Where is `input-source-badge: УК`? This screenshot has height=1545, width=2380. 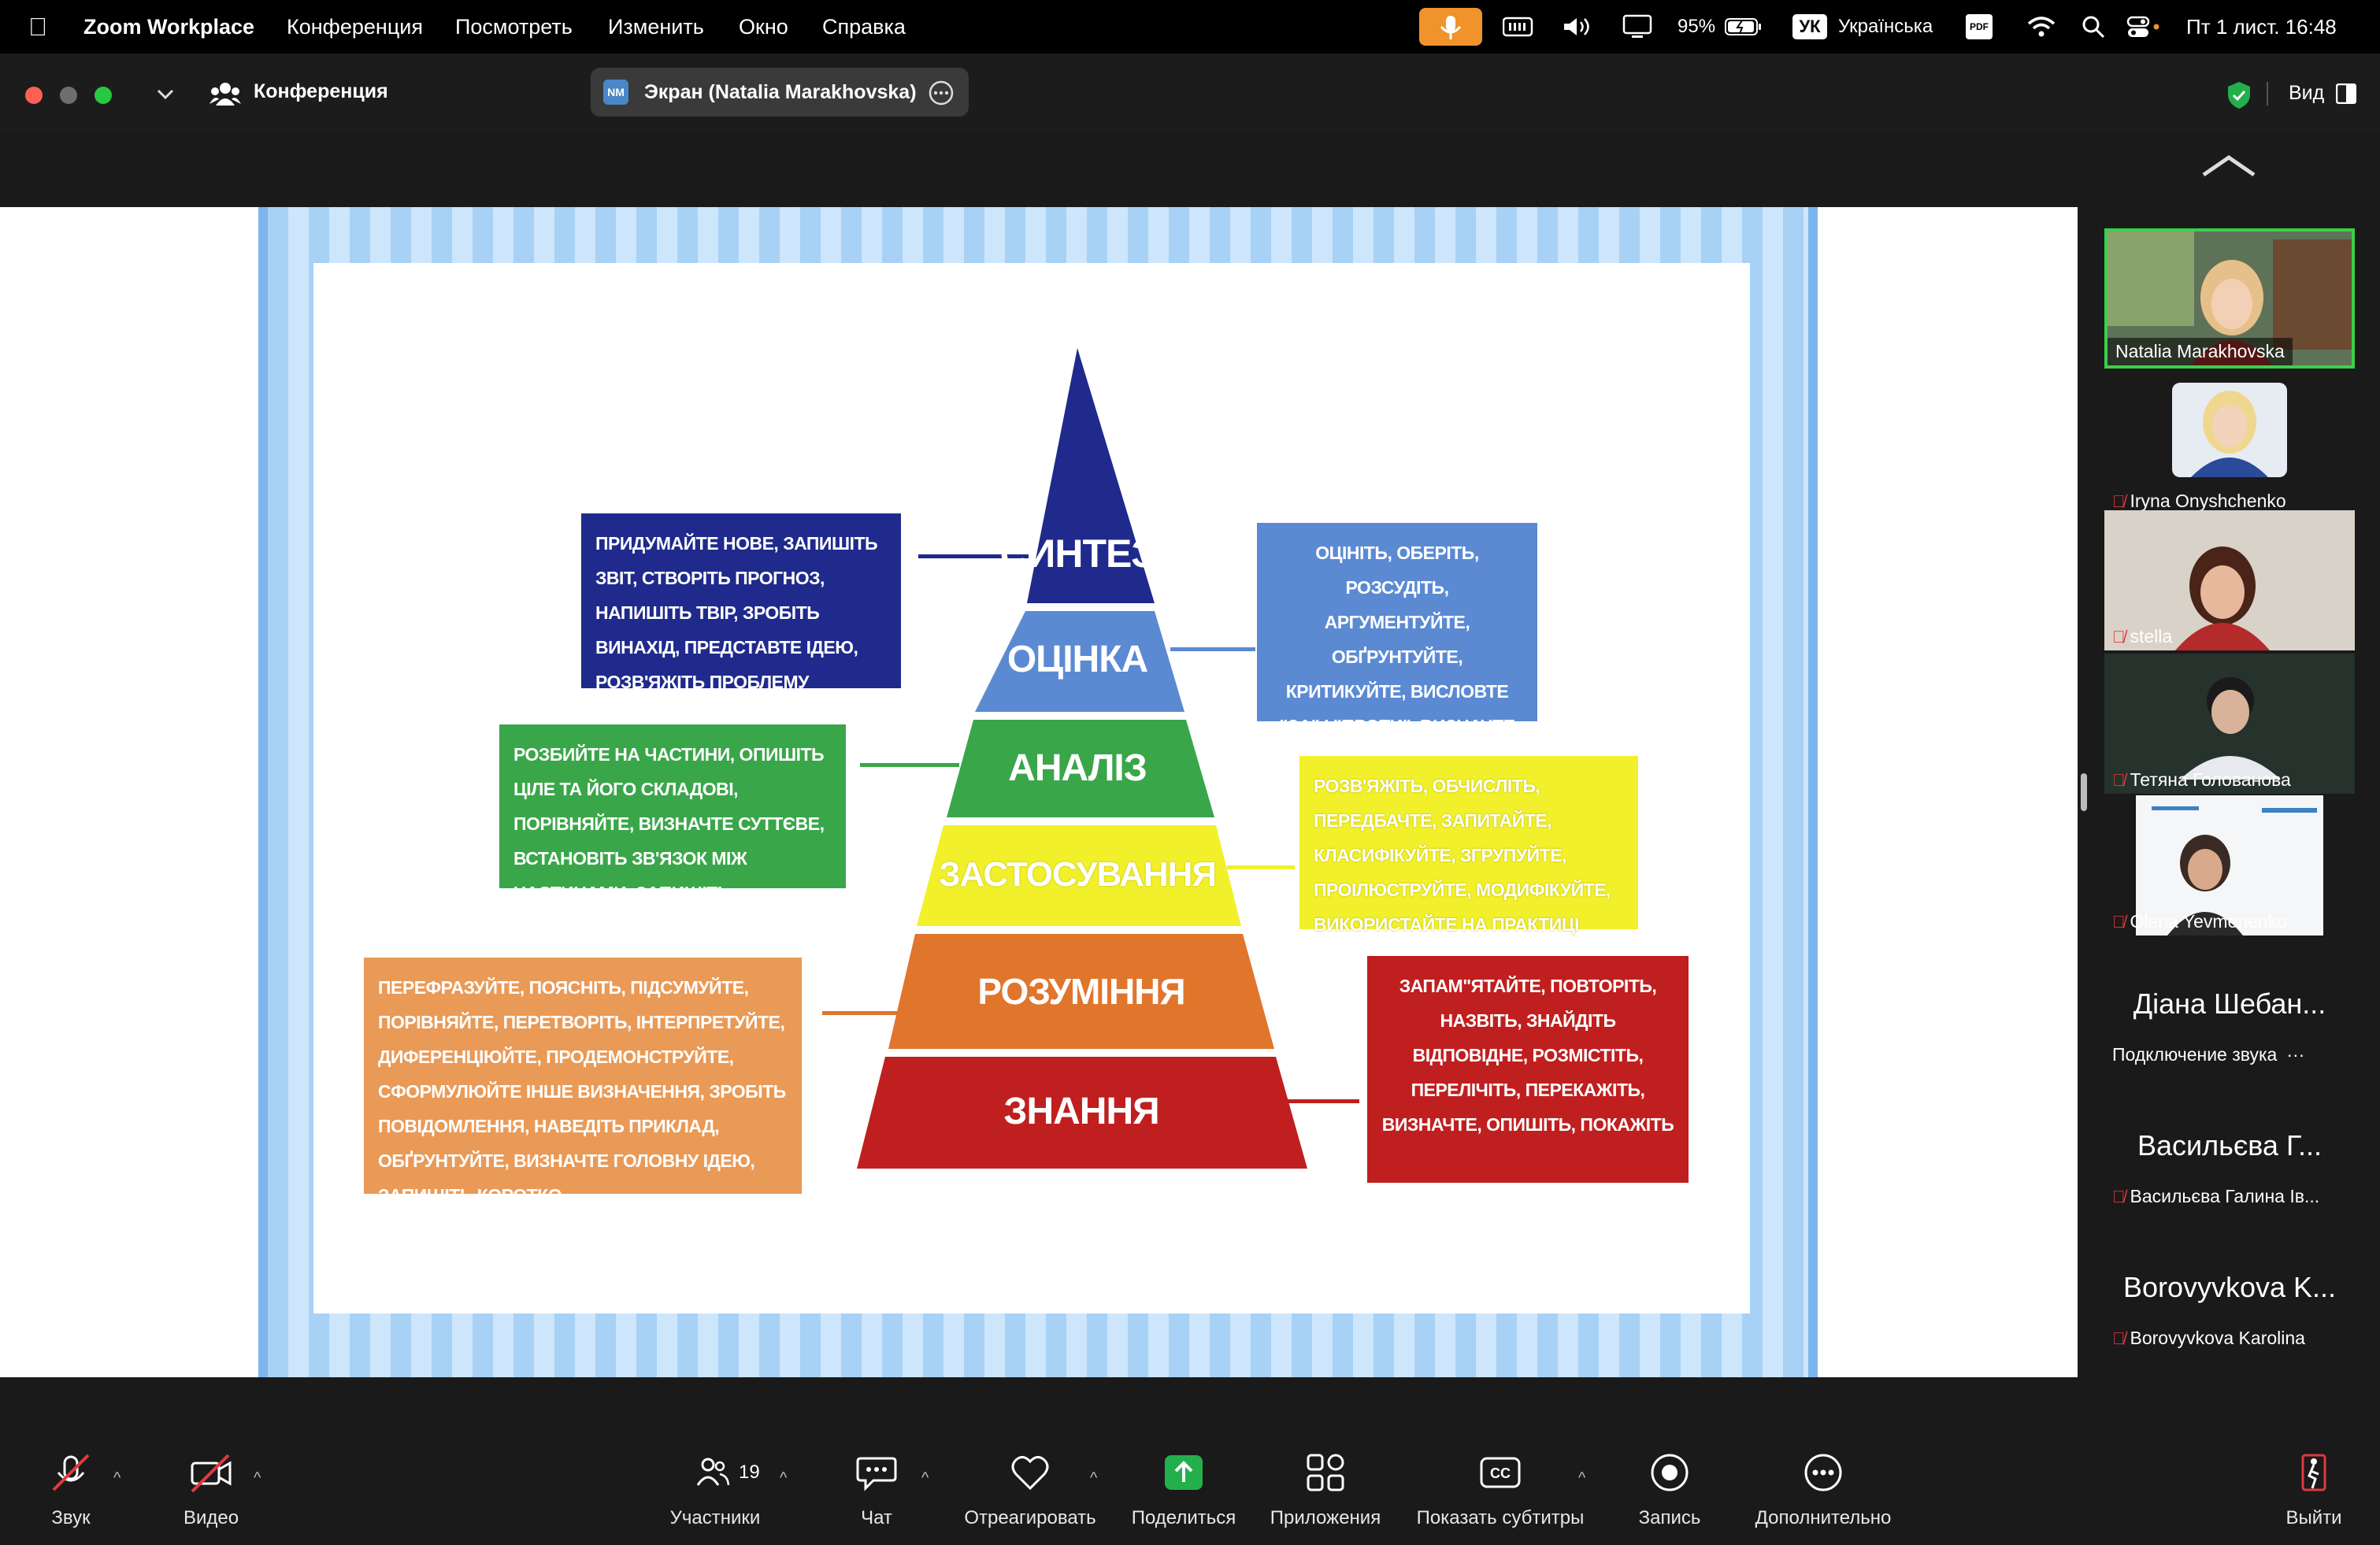 input-source-badge: УК is located at coordinates (1809, 26).